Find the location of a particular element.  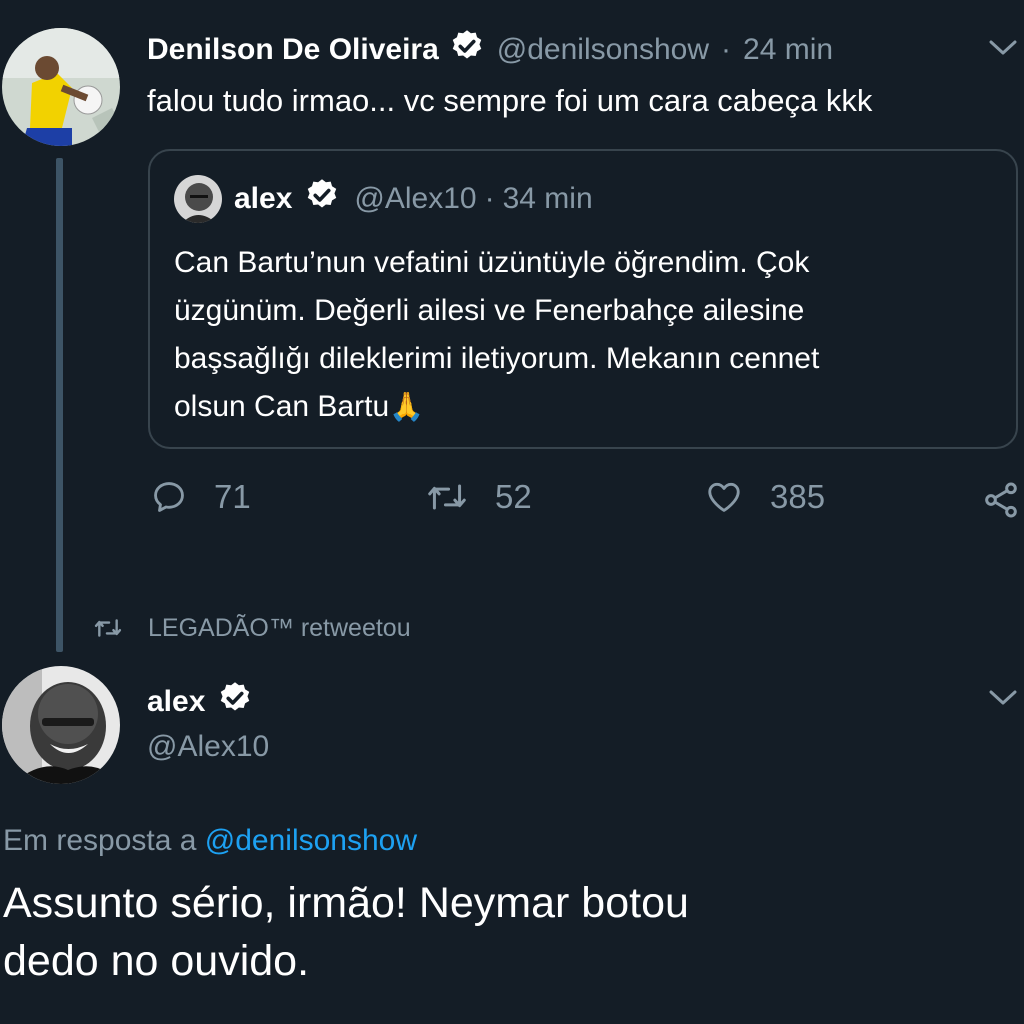

thread-line is located at coordinates (59, 405).